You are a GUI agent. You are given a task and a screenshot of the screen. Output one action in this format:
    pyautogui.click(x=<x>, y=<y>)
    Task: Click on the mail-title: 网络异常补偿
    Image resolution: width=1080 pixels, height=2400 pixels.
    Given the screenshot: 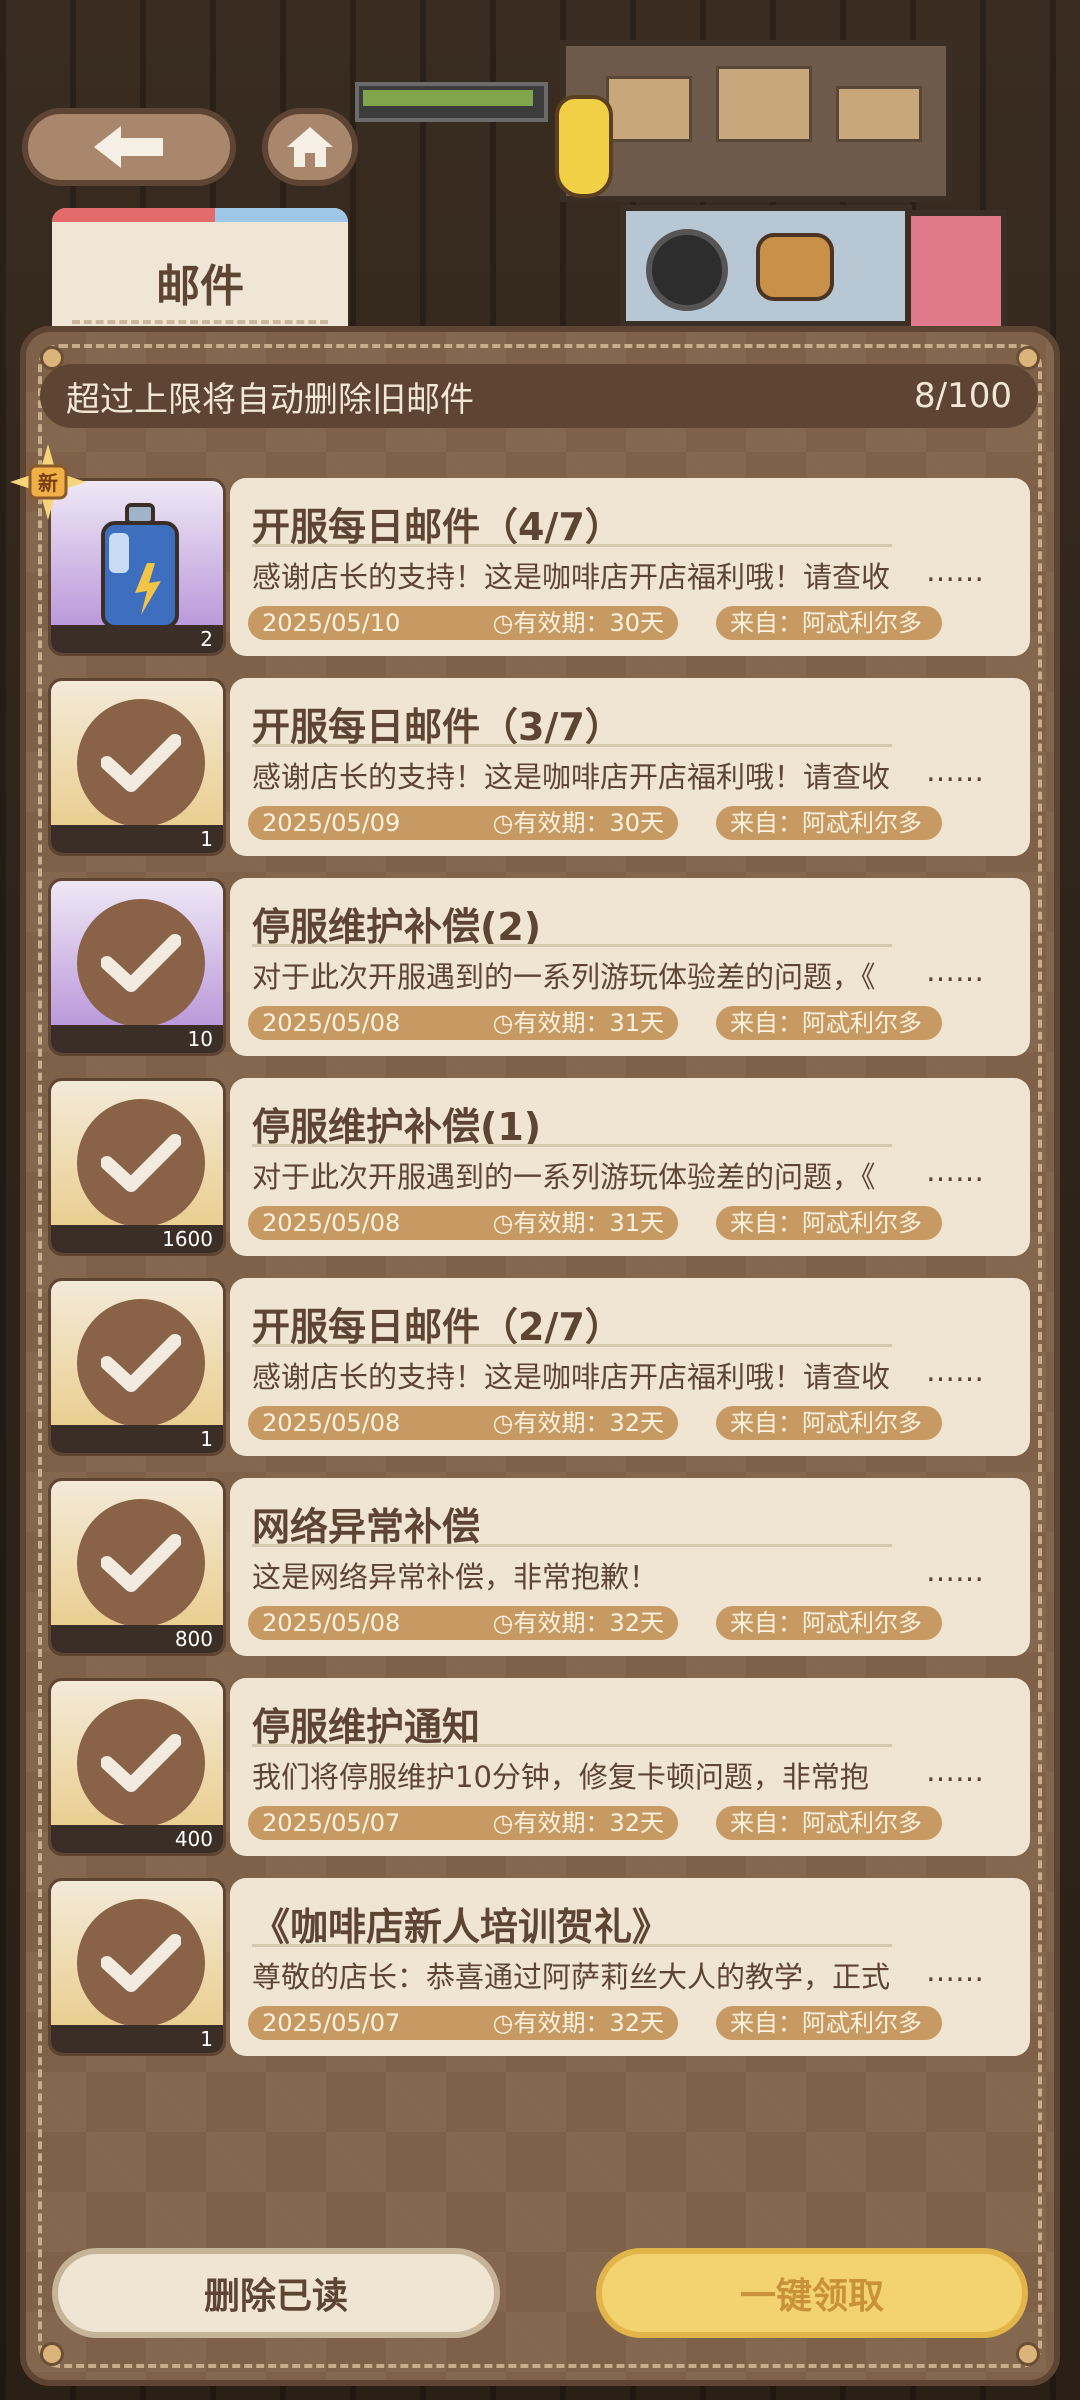 What is the action you would take?
    pyautogui.click(x=366, y=1527)
    